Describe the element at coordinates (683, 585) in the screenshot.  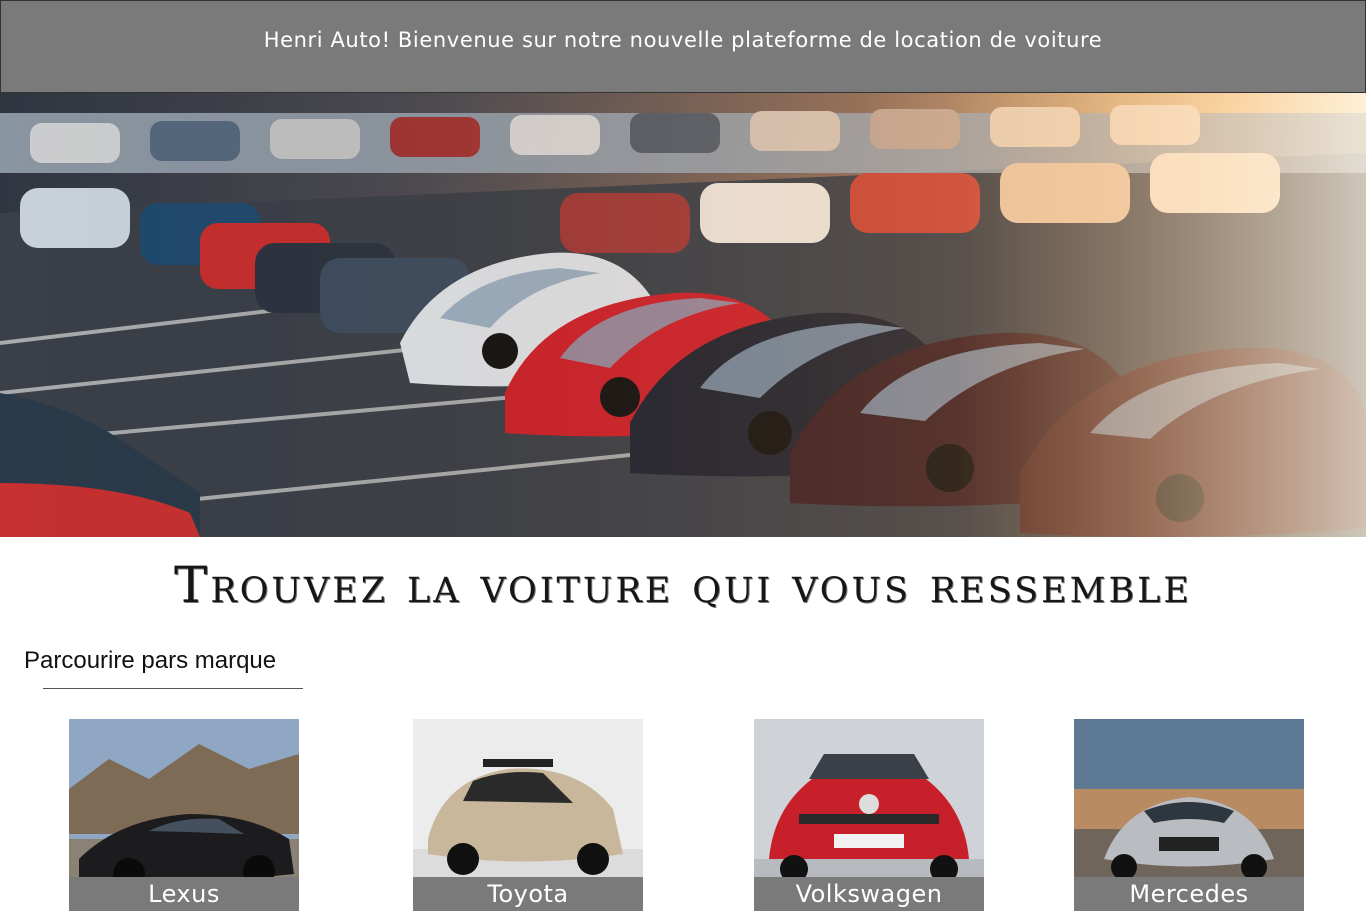
I see `page-headline: Trouvez la voiture qui vous ressemble` at that location.